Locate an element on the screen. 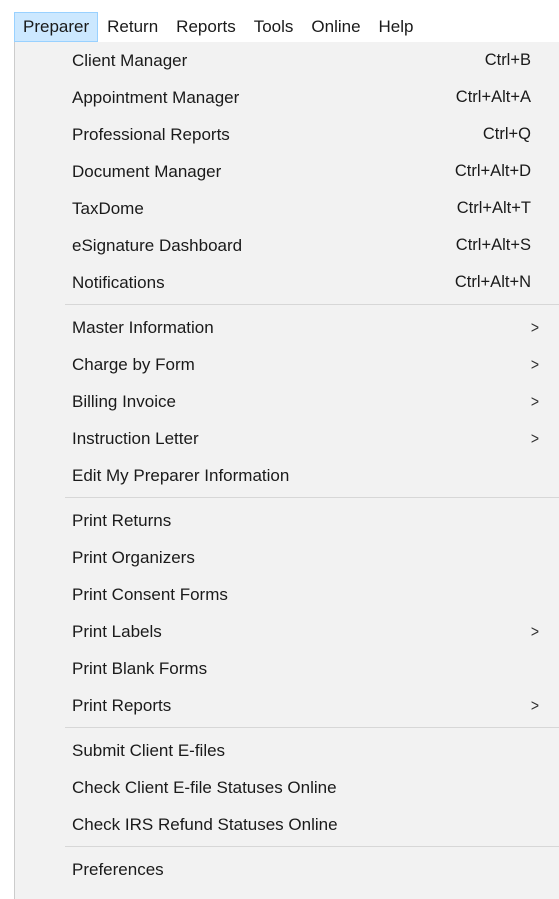 This screenshot has height=899, width=559. shortcut-text: Ctrl+Alt+T is located at coordinates (493, 208).